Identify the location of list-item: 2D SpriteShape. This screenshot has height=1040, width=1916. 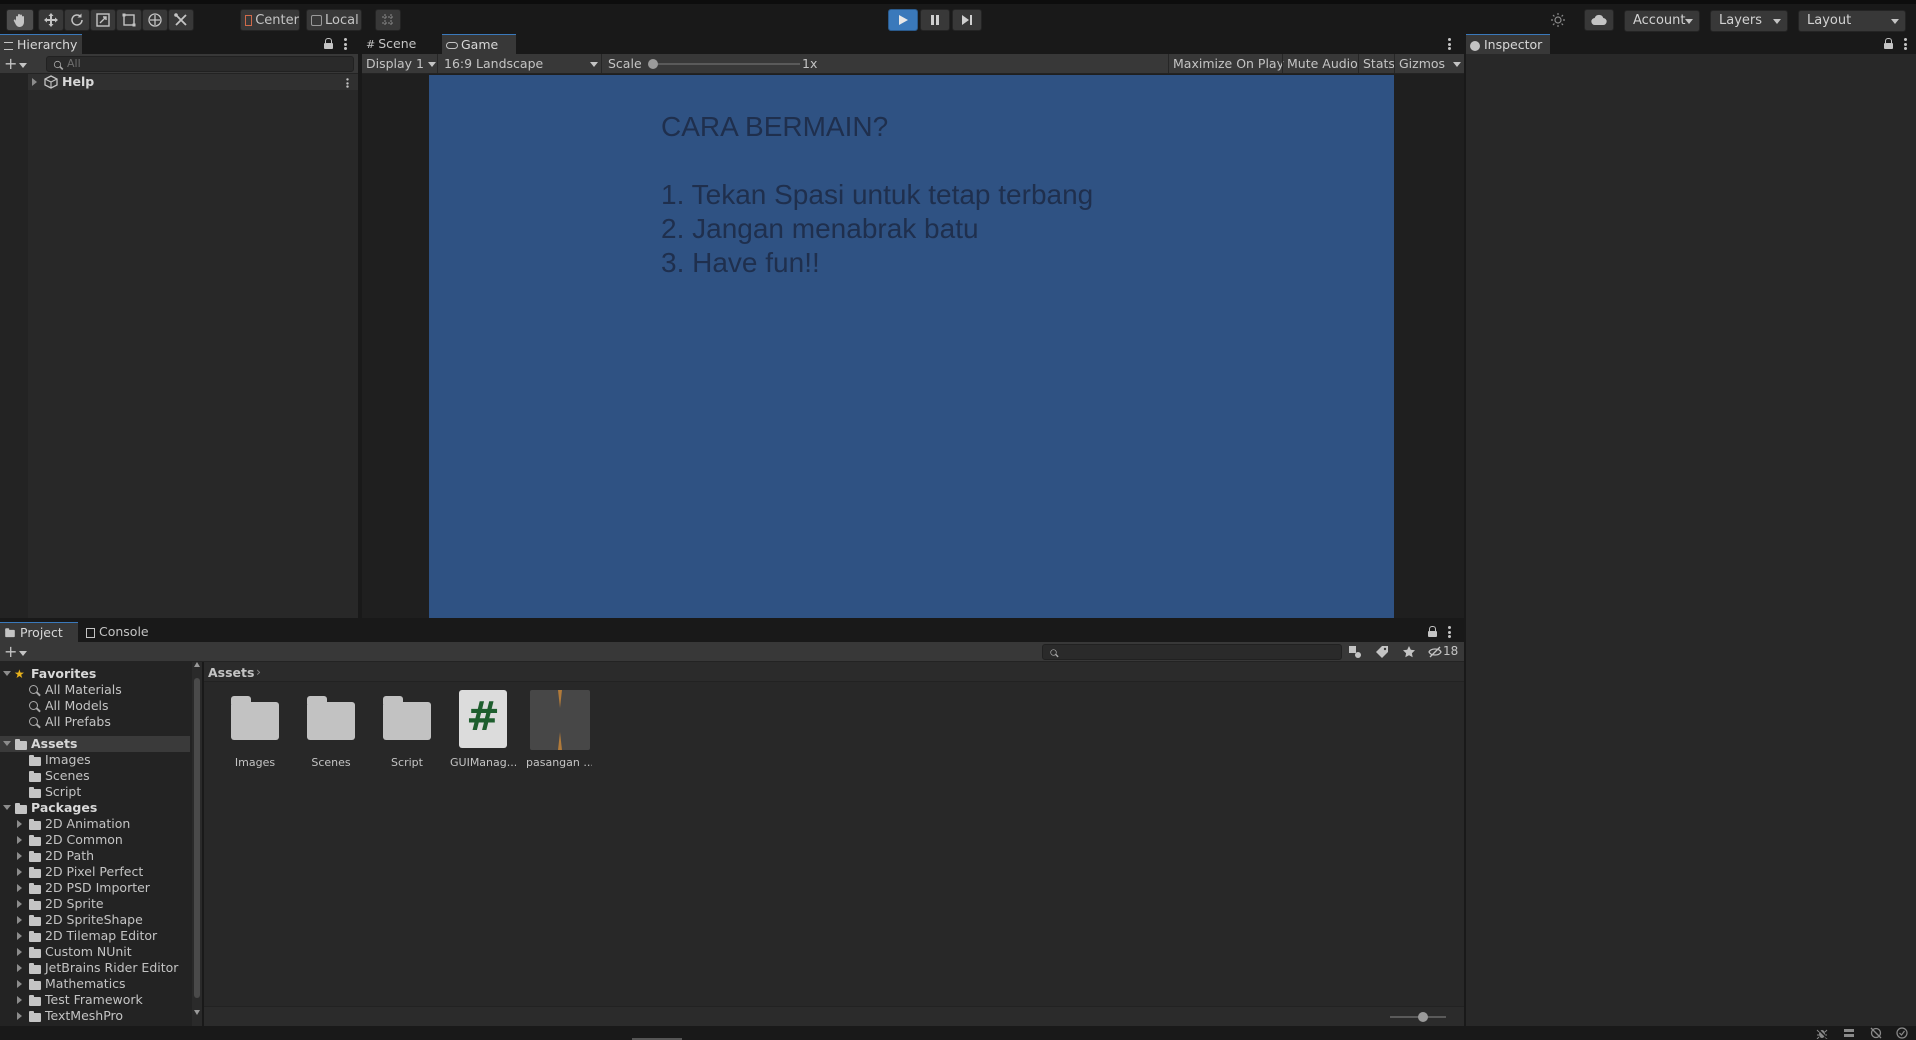
(95, 920).